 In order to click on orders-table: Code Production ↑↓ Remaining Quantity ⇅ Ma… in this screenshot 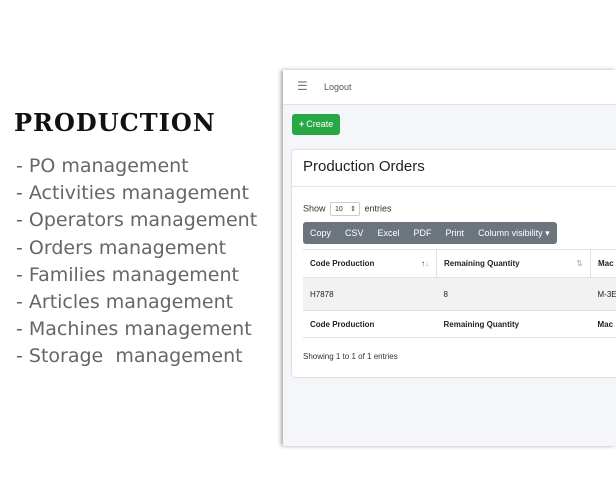, I will do `click(459, 293)`.